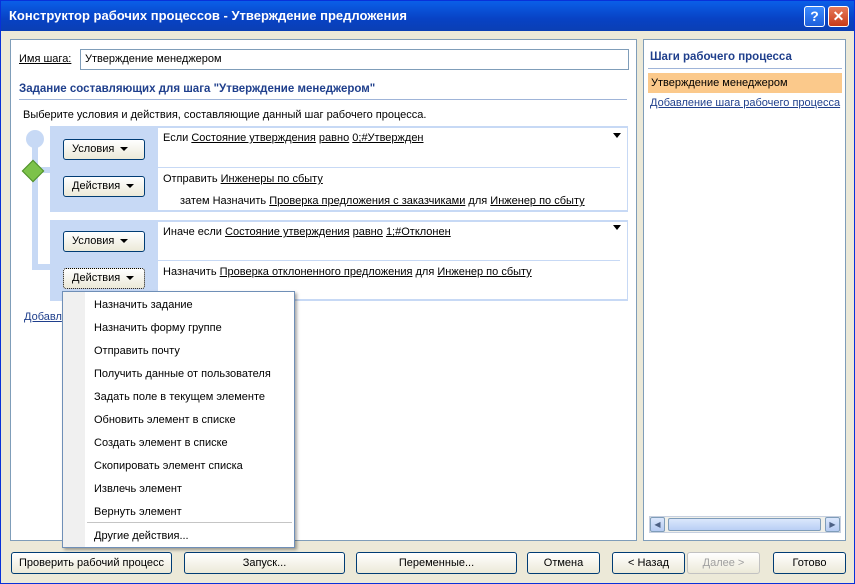 This screenshot has height=584, width=855. I want to click on branch-1-action-1: Отправить Инженеры по сбыту, so click(243, 179).